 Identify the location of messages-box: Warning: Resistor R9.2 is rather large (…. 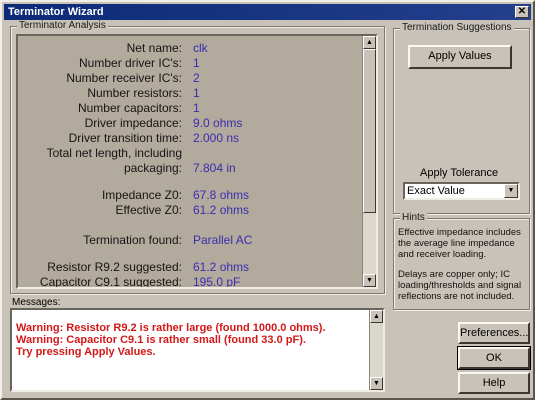
(197, 350).